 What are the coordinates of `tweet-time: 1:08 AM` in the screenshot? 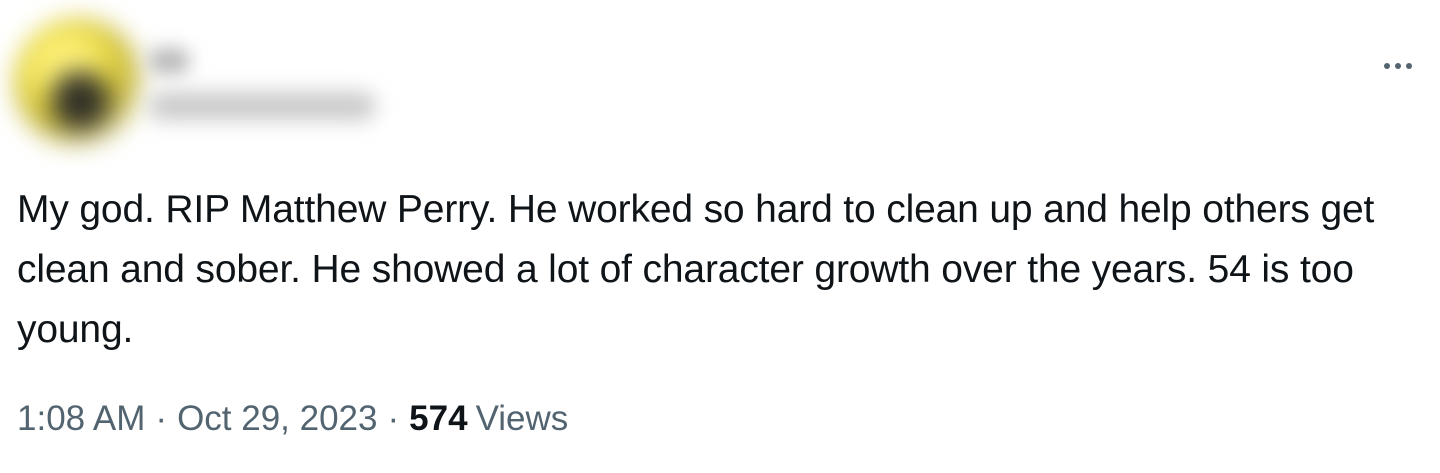 It's located at (81, 419).